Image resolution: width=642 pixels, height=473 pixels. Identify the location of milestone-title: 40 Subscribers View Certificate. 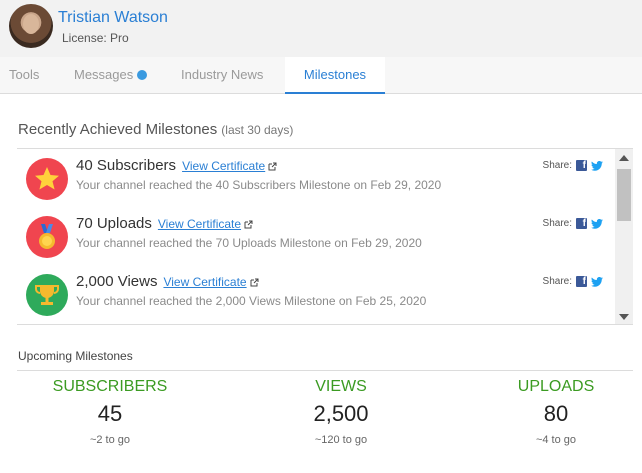
(176, 165).